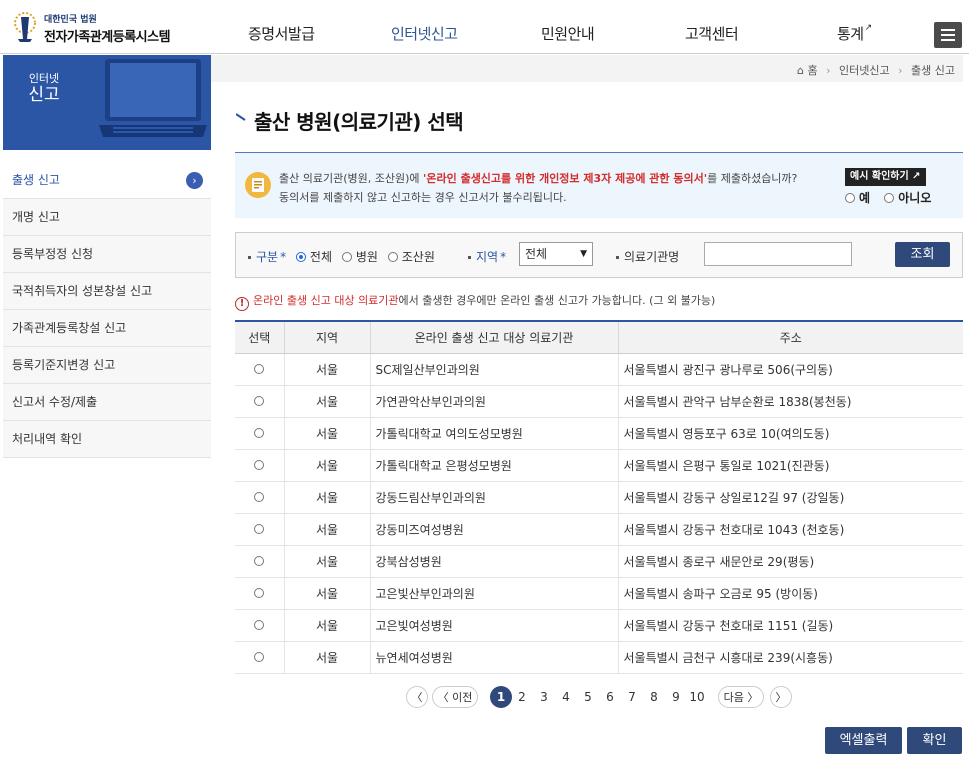 The width and height of the screenshot is (969, 758). Describe the element at coordinates (676, 697) in the screenshot. I see `page-number-9: 9` at that location.